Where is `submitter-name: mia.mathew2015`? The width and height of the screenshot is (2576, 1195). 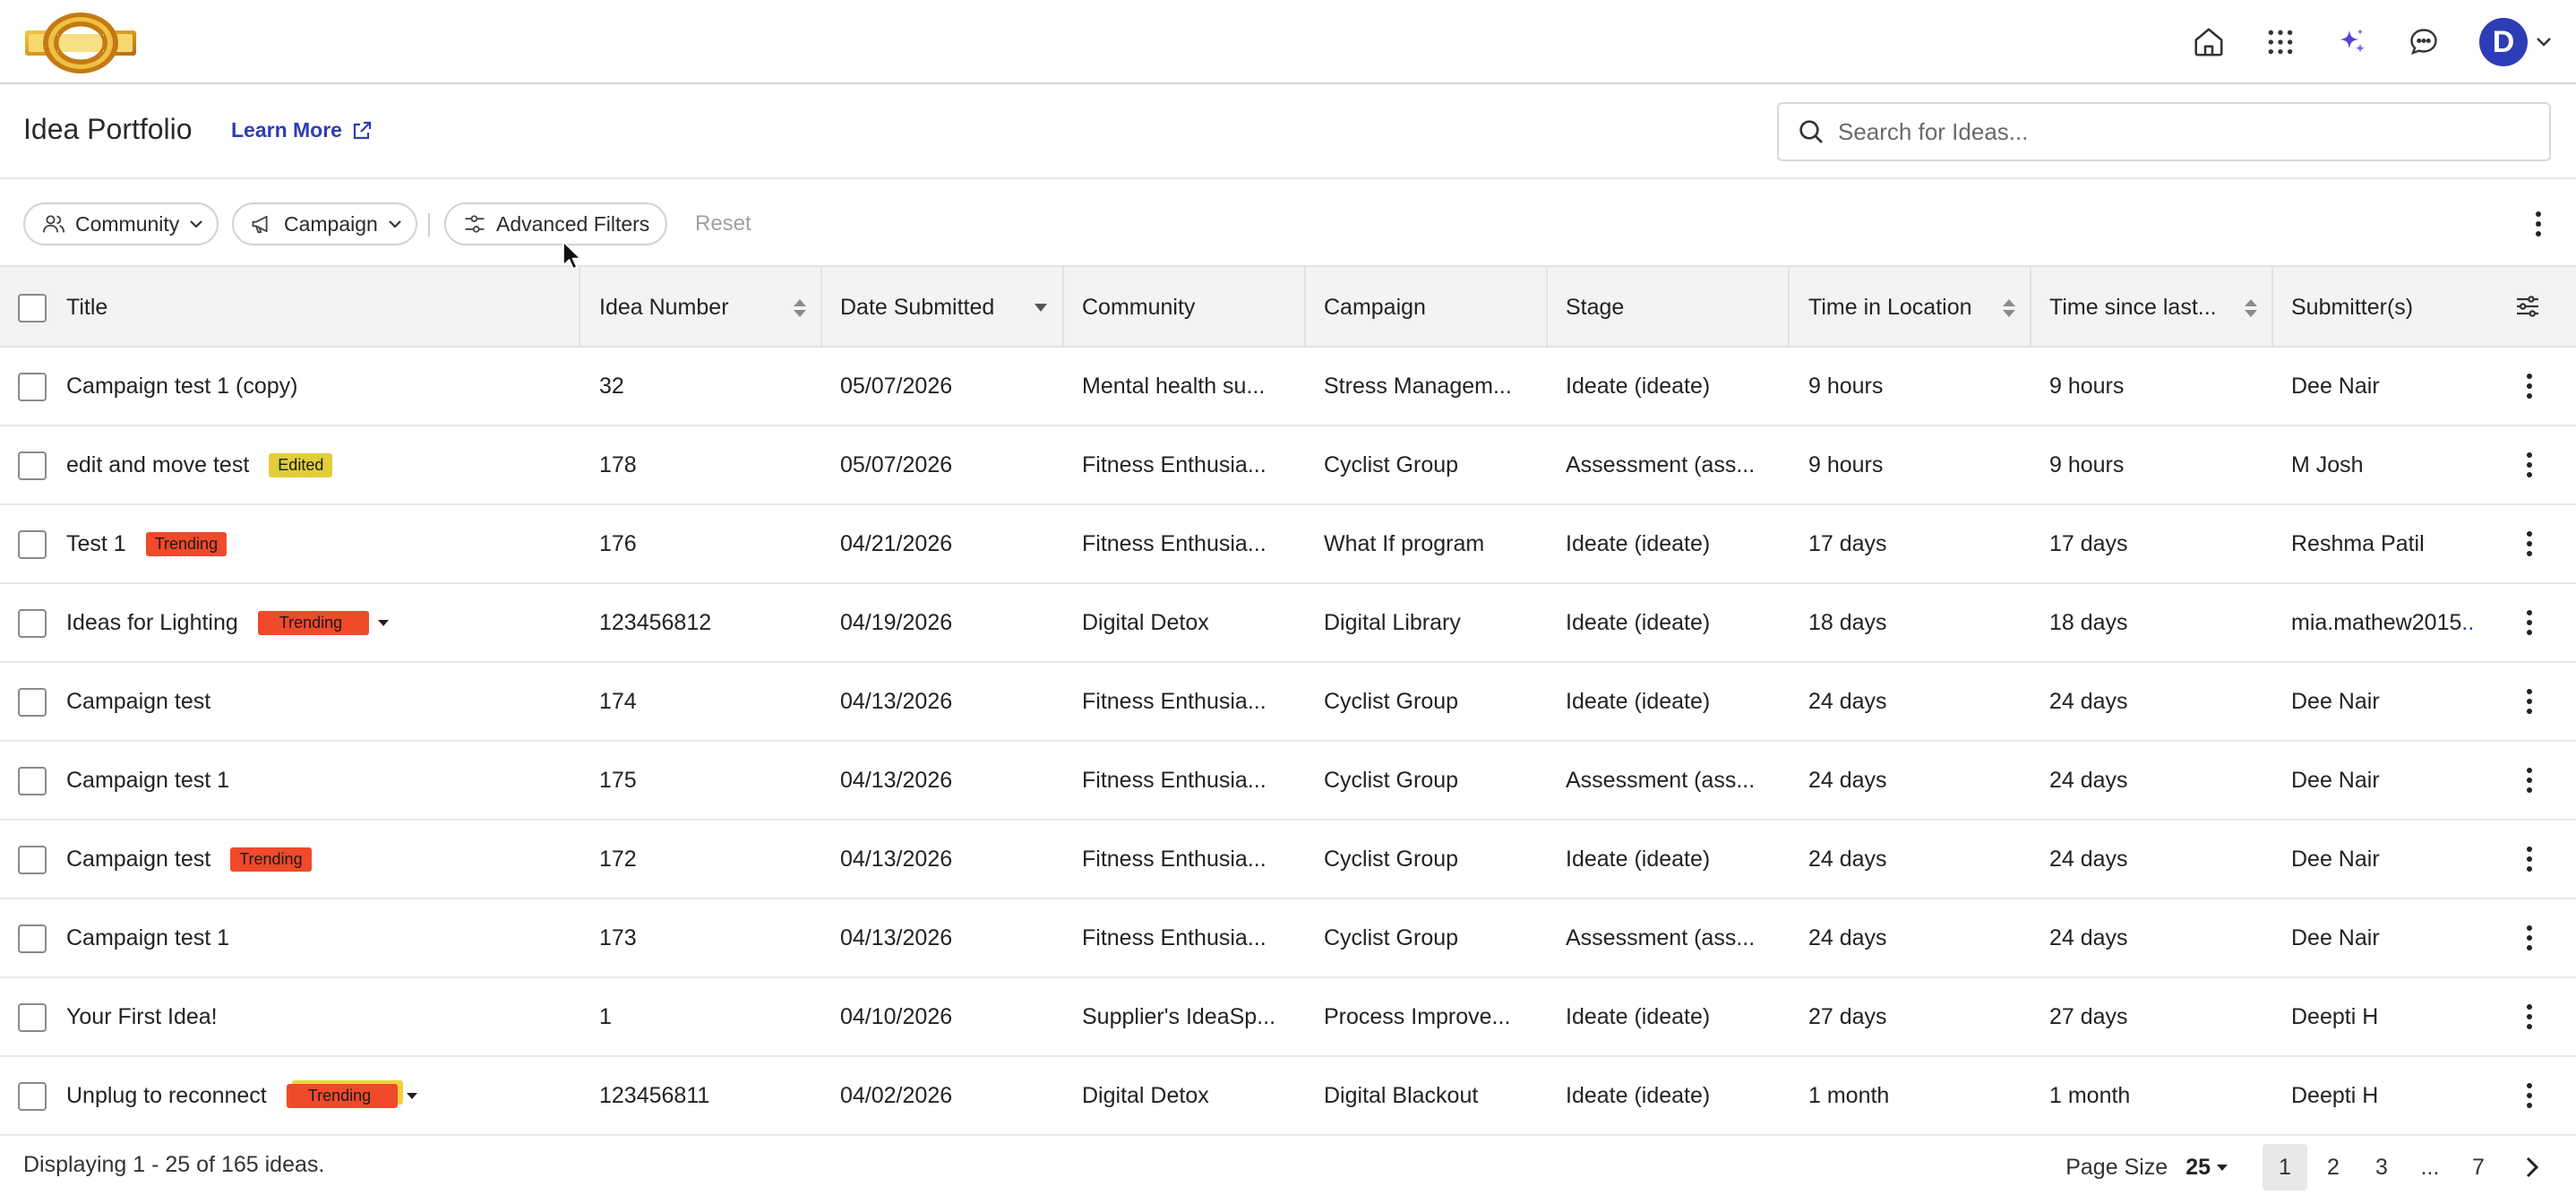 submitter-name: mia.mathew2015 is located at coordinates (2376, 622).